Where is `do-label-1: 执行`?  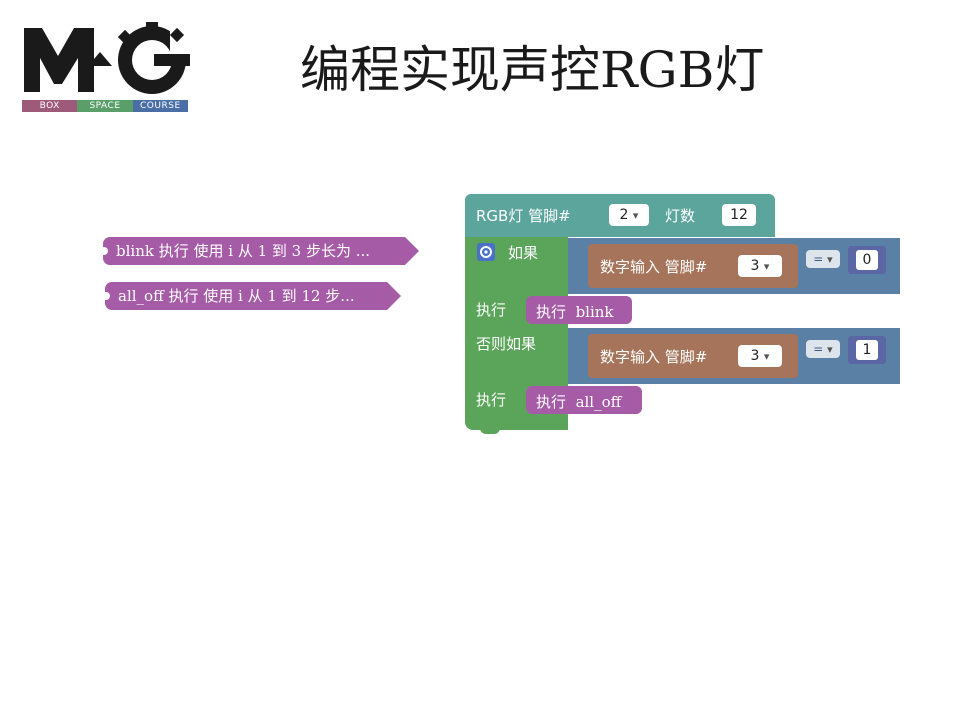
do-label-1: 执行 is located at coordinates (491, 310).